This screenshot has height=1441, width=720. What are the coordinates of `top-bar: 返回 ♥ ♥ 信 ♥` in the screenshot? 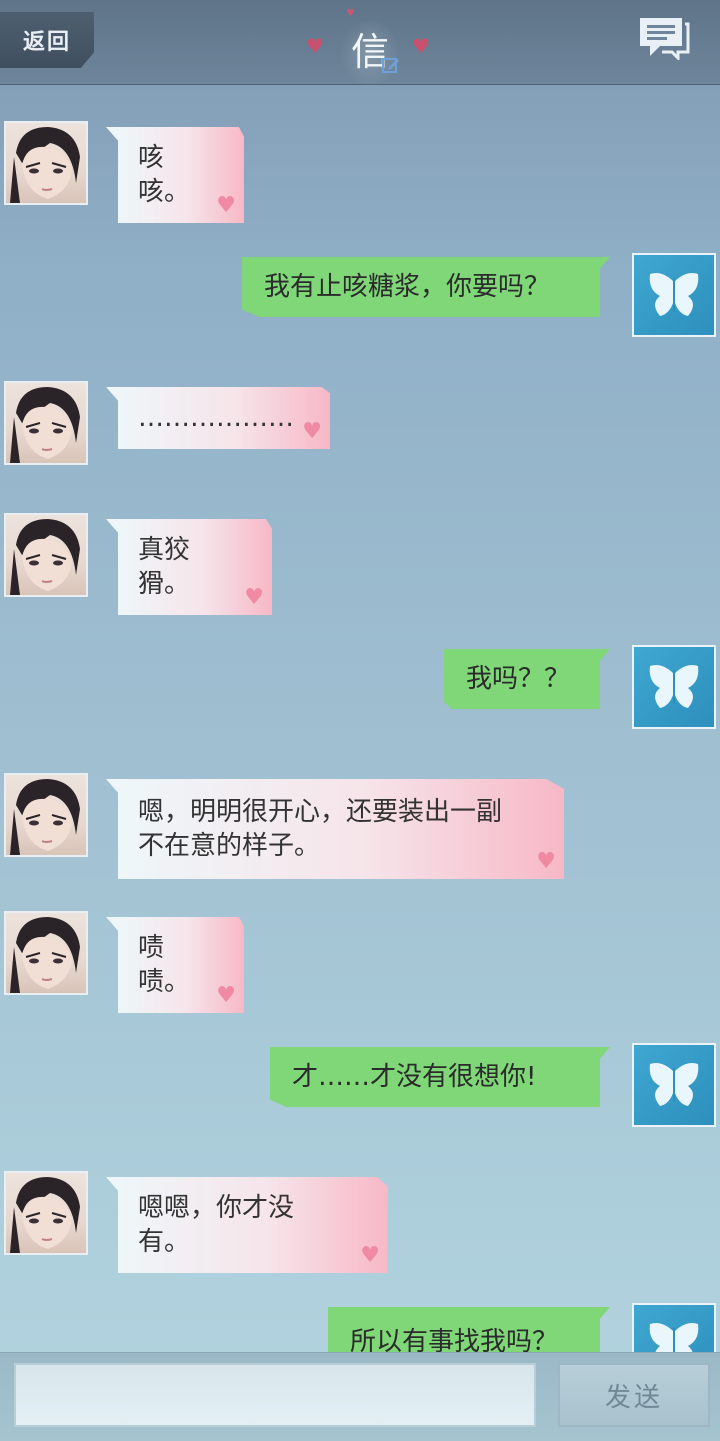 It's located at (360, 44).